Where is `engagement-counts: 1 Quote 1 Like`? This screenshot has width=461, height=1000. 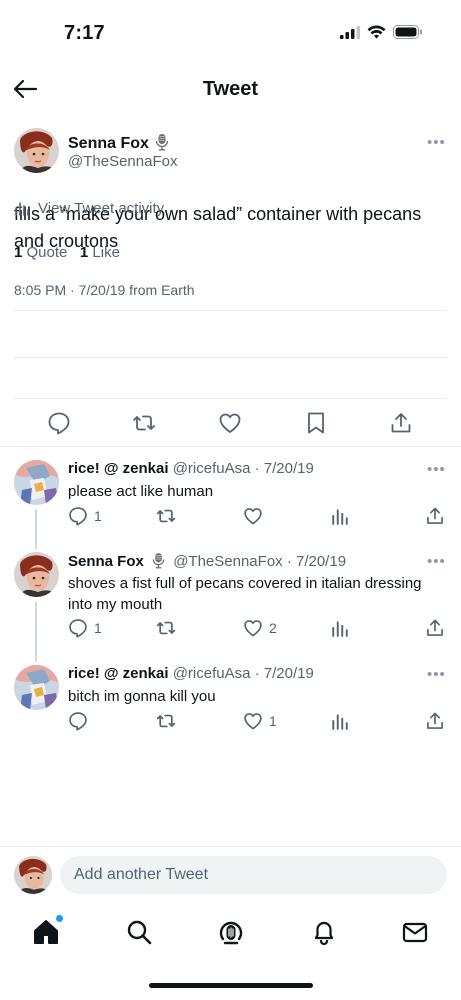
engagement-counts: 1 Quote 1 Like is located at coordinates (67, 252).